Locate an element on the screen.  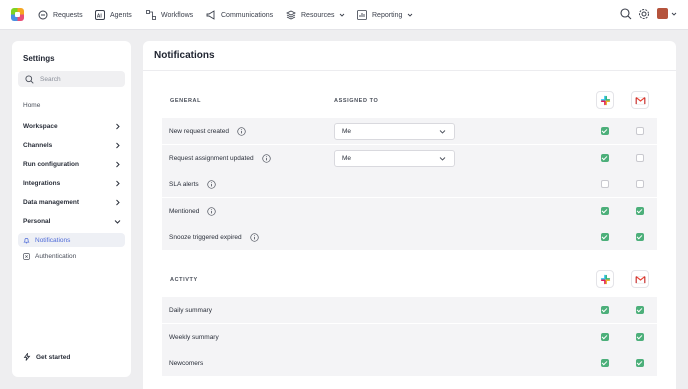
nav-resources-label: Resources is located at coordinates (318, 15).